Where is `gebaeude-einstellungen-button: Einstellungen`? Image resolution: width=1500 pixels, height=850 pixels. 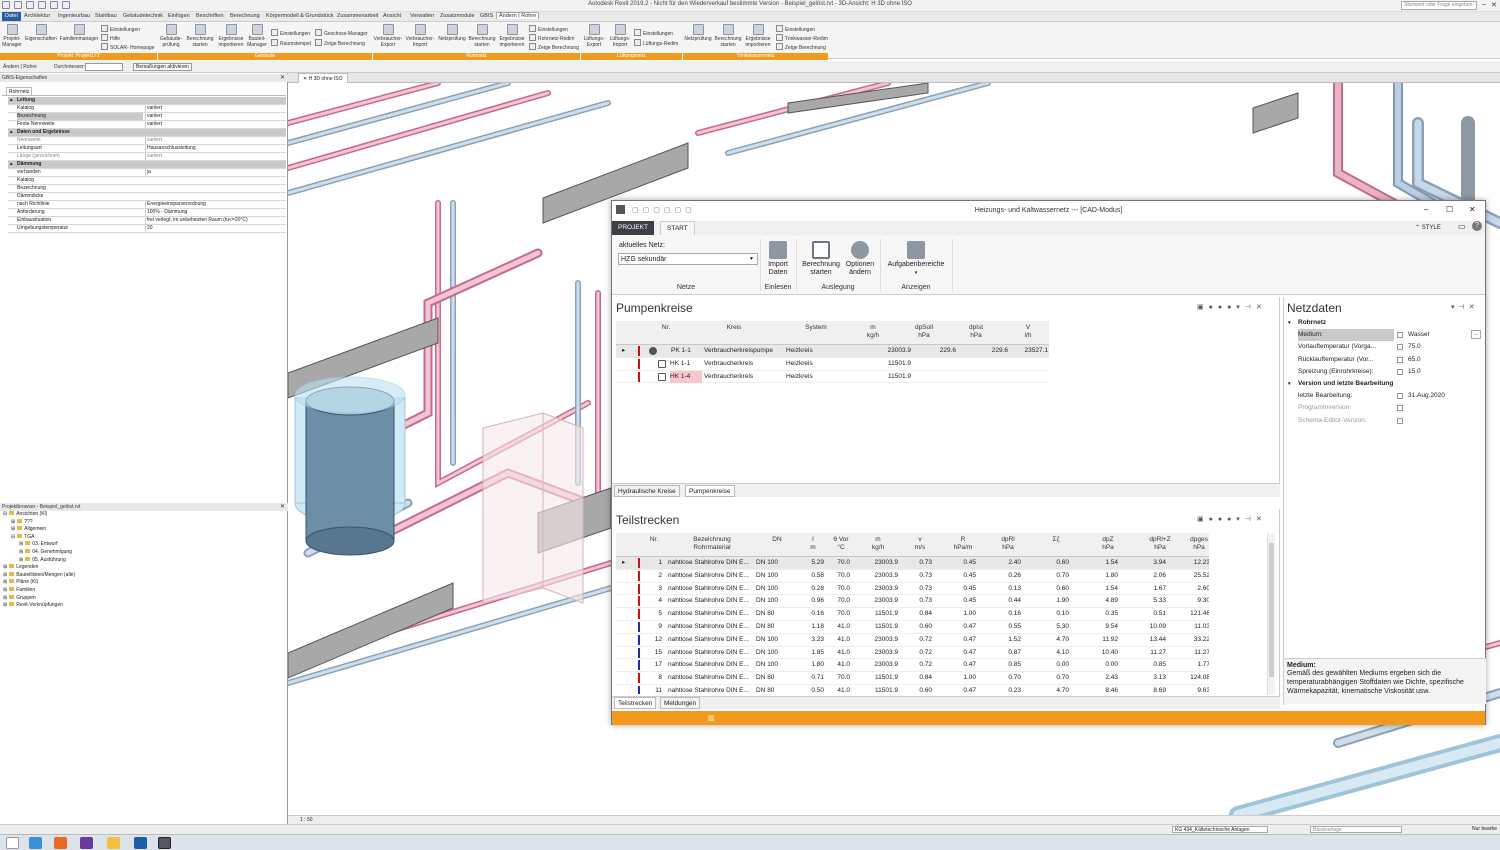
gebaeude-einstellungen-button: Einstellungen is located at coordinates (290, 33).